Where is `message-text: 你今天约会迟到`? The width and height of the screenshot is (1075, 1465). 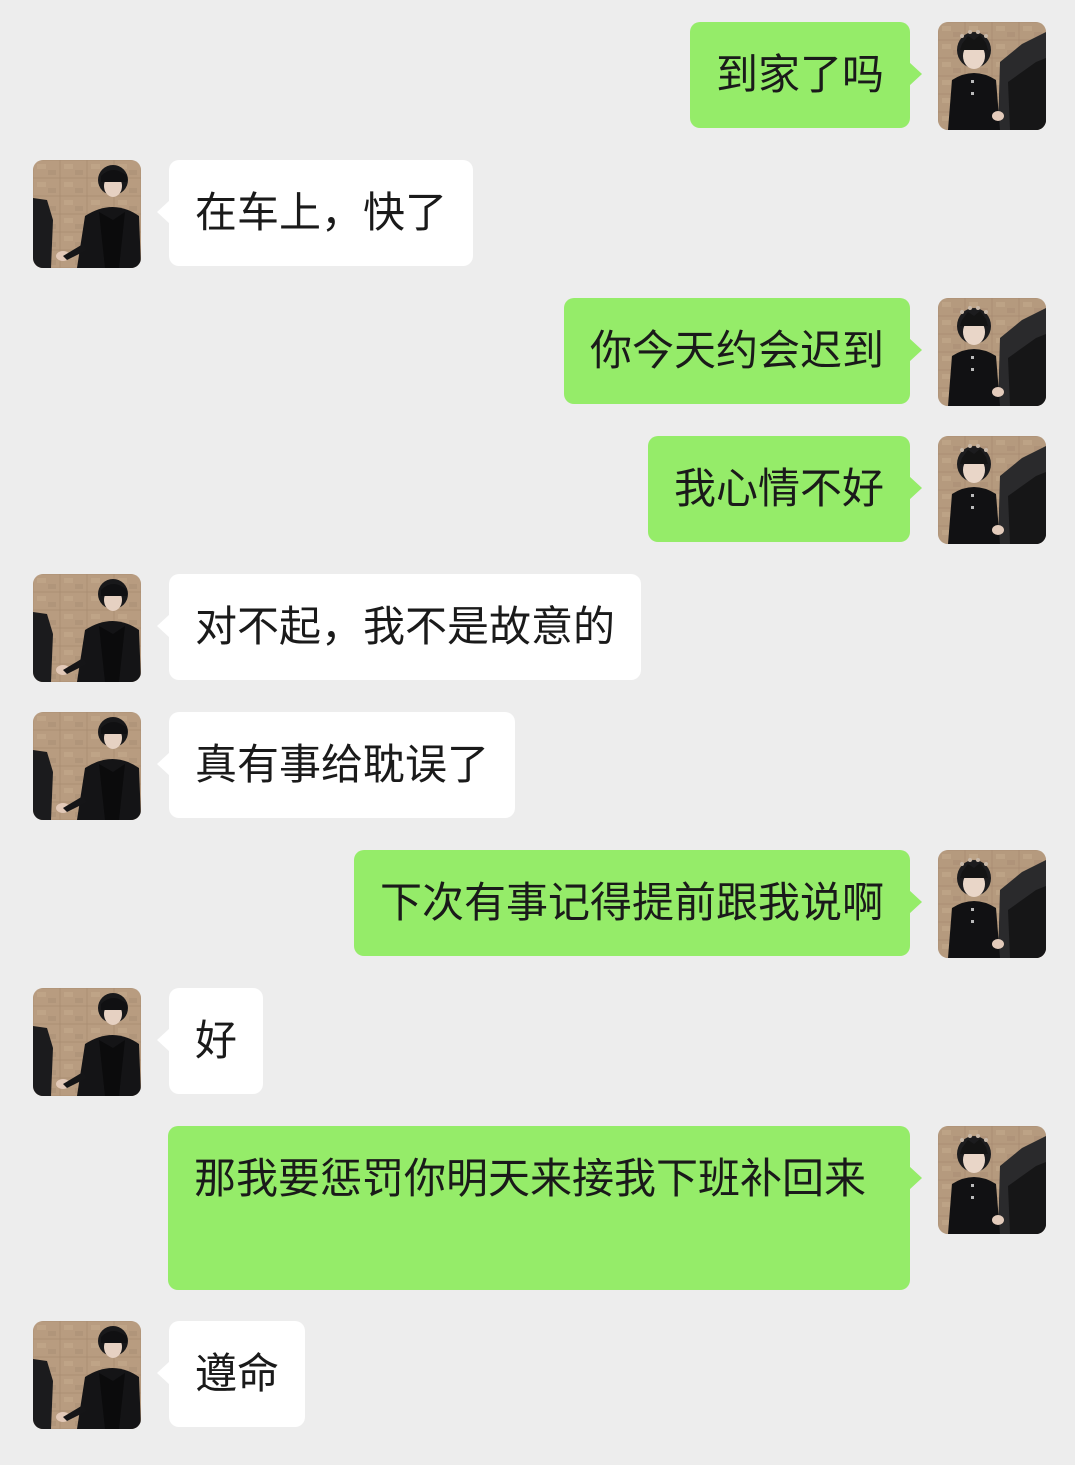 message-text: 你今天约会迟到 is located at coordinates (736, 350).